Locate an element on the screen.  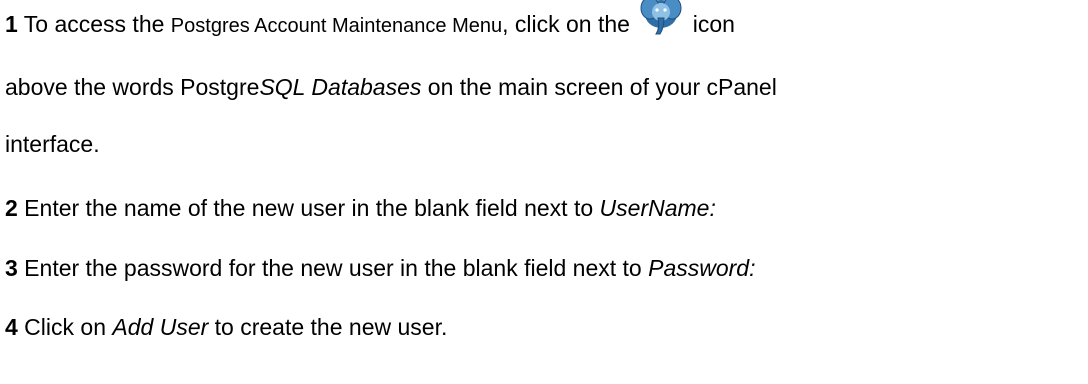
step-number: 4 is located at coordinates (11, 327).